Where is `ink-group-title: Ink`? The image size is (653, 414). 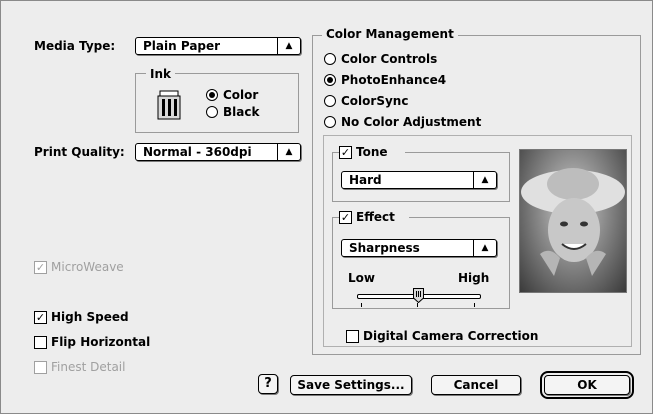 ink-group-title: Ink is located at coordinates (160, 74).